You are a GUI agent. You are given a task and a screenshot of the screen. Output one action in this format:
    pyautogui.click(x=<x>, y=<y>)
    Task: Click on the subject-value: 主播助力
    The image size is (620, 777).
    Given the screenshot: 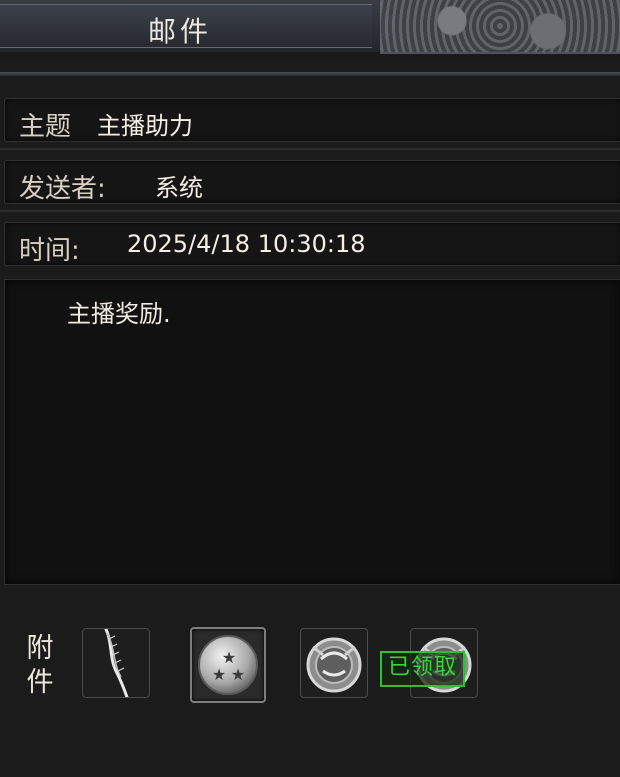 What is the action you would take?
    pyautogui.click(x=145, y=126)
    